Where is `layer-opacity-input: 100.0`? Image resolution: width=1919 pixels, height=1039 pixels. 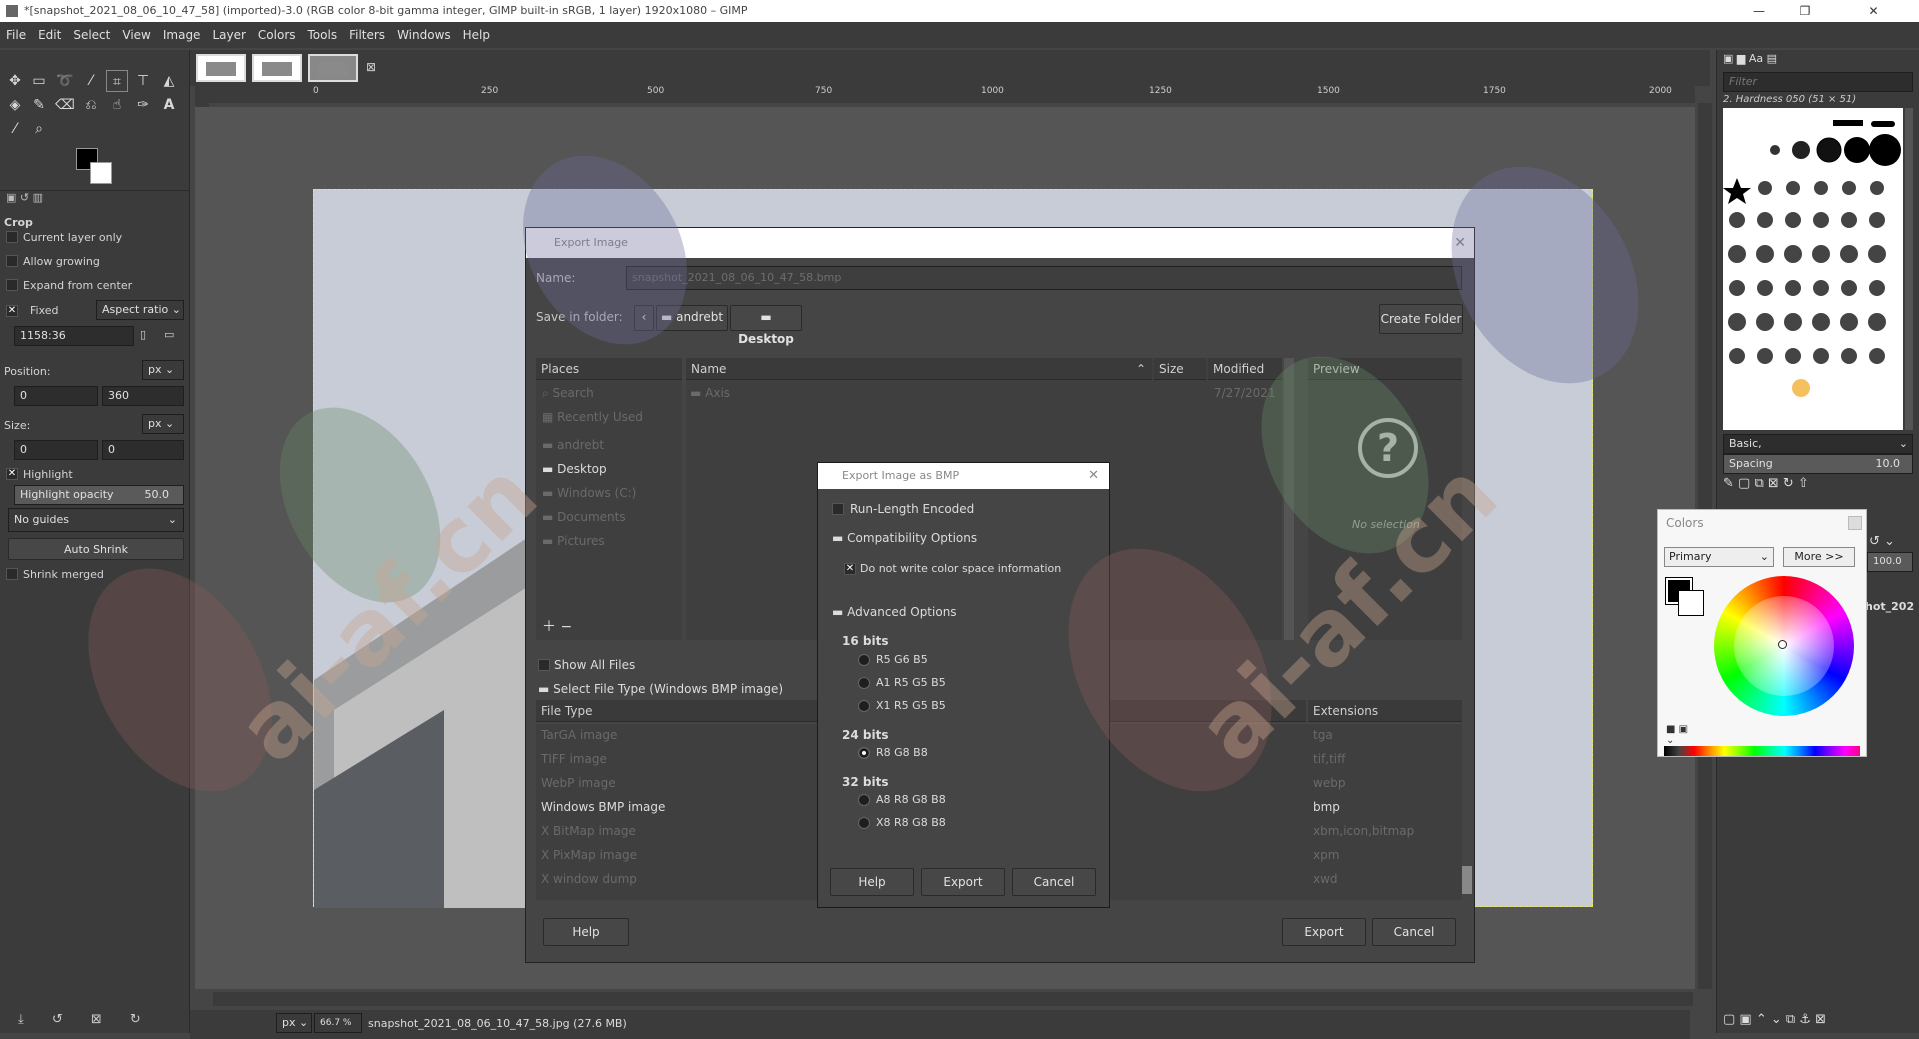 layer-opacity-input: 100.0 is located at coordinates (1890, 562).